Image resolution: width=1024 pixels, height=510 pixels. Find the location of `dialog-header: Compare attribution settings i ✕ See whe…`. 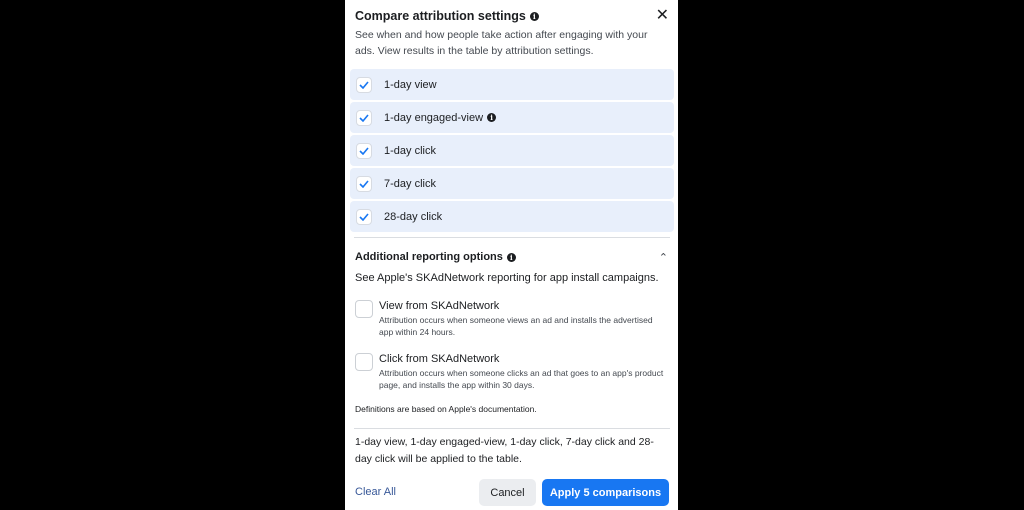

dialog-header: Compare attribution settings i ✕ See whe… is located at coordinates (512, 33).